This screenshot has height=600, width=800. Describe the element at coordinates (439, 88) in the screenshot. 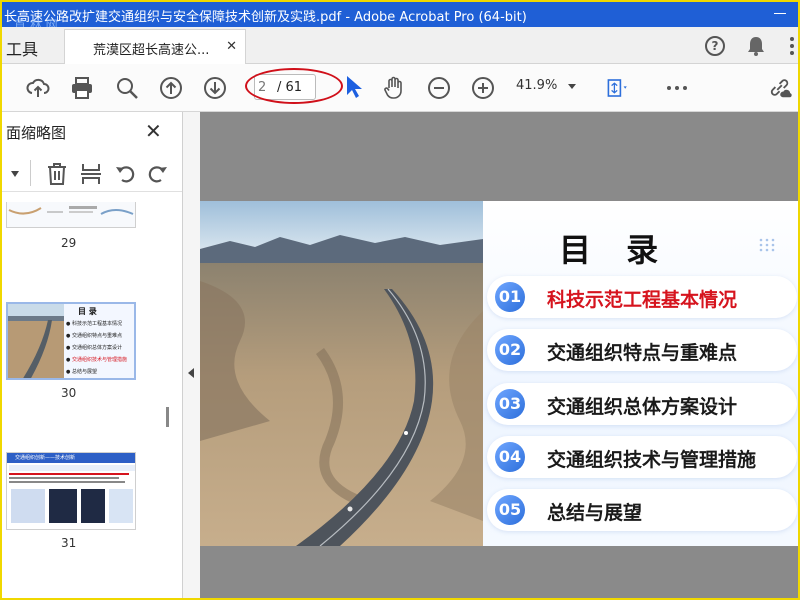

I see `zoom-out-icon` at that location.